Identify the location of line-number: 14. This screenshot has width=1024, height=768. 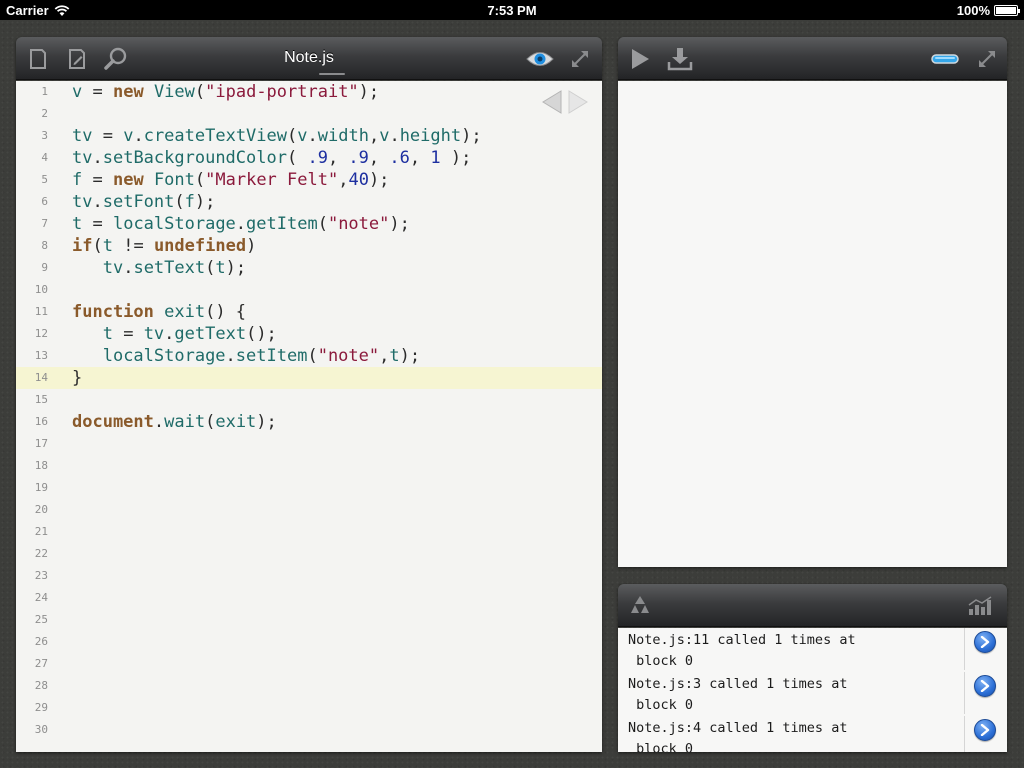
(41, 377).